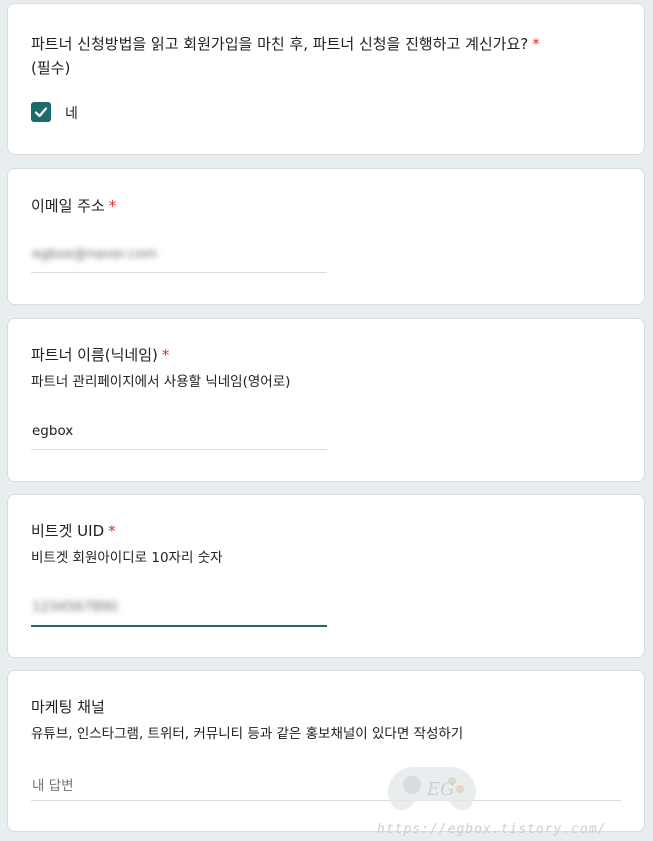 This screenshot has height=841, width=653. I want to click on question-title-text: 파트너 이름(닉네임), so click(94, 355).